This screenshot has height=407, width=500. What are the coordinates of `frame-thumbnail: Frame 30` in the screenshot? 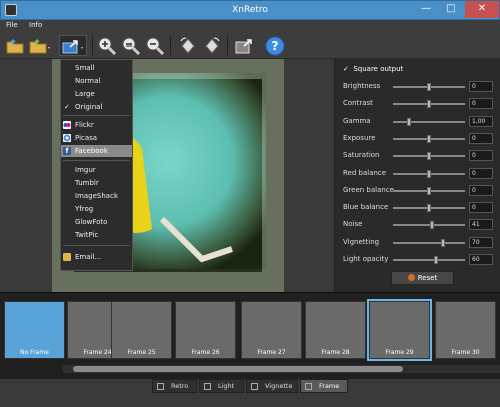 It's located at (465, 330).